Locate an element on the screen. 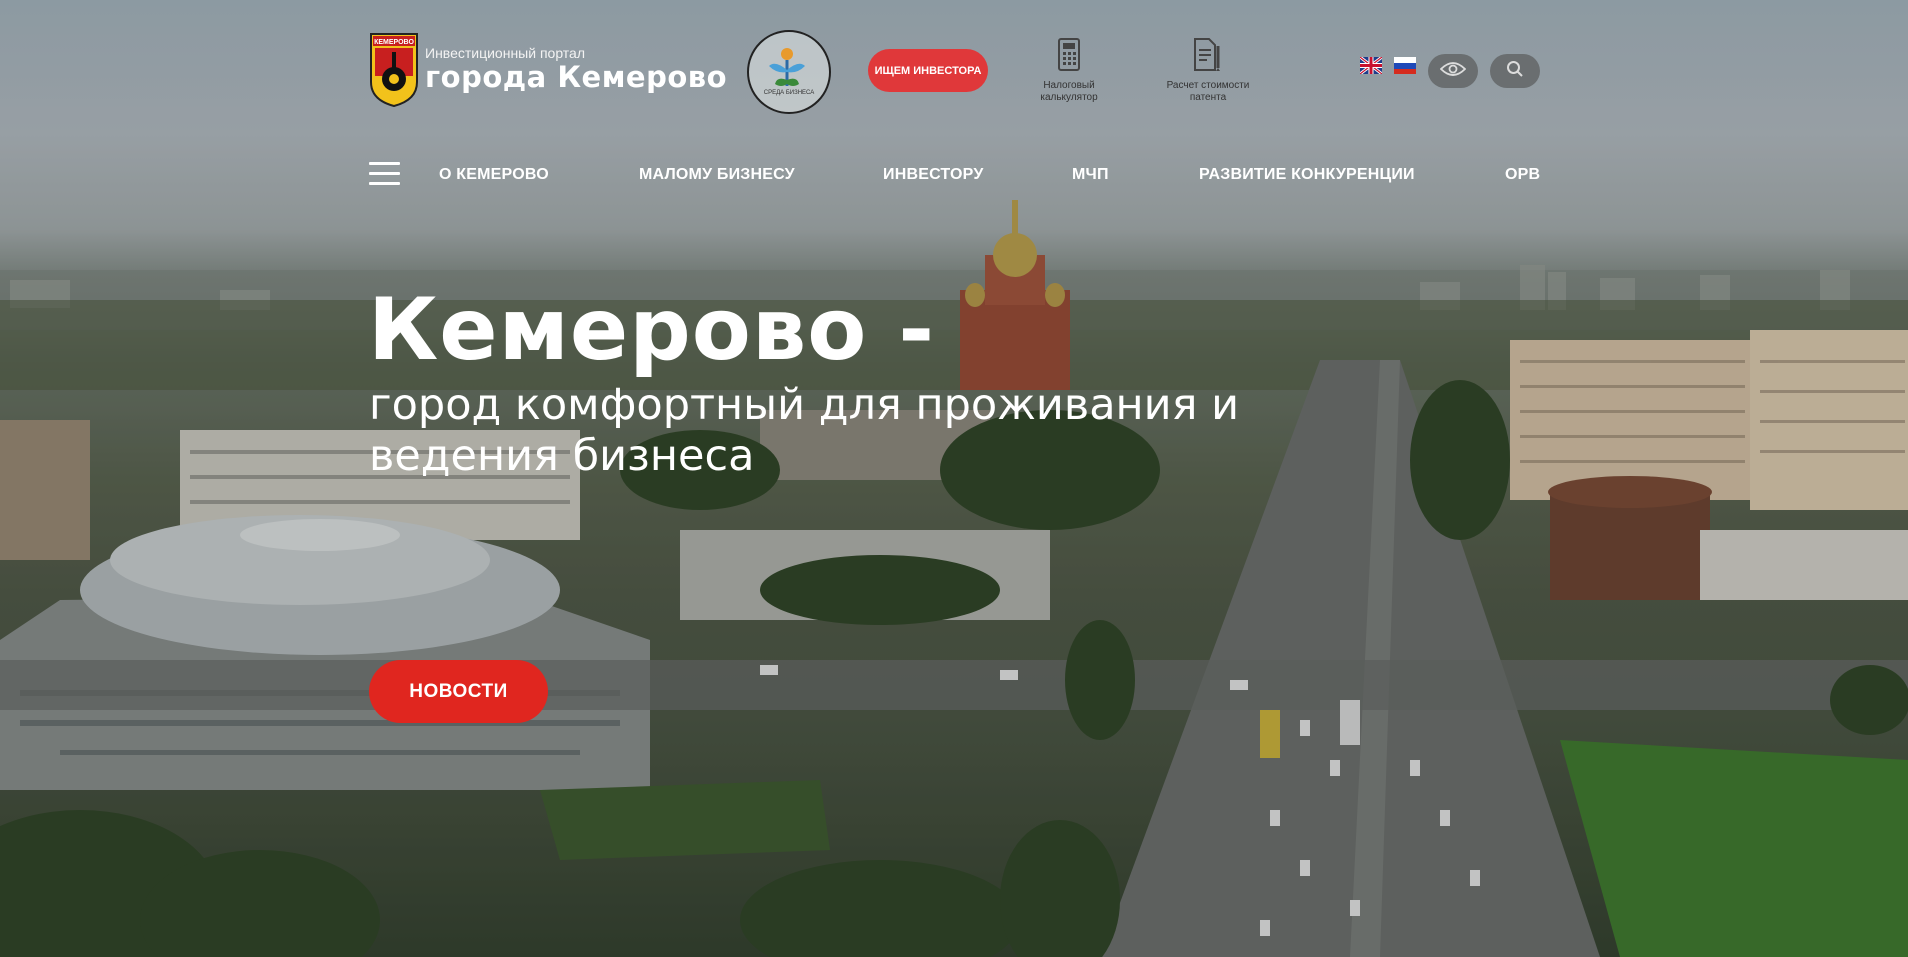 Image resolution: width=1908 pixels, height=957 pixels. tax-calculator-link: Налоговый калькулятор is located at coordinates (1069, 71).